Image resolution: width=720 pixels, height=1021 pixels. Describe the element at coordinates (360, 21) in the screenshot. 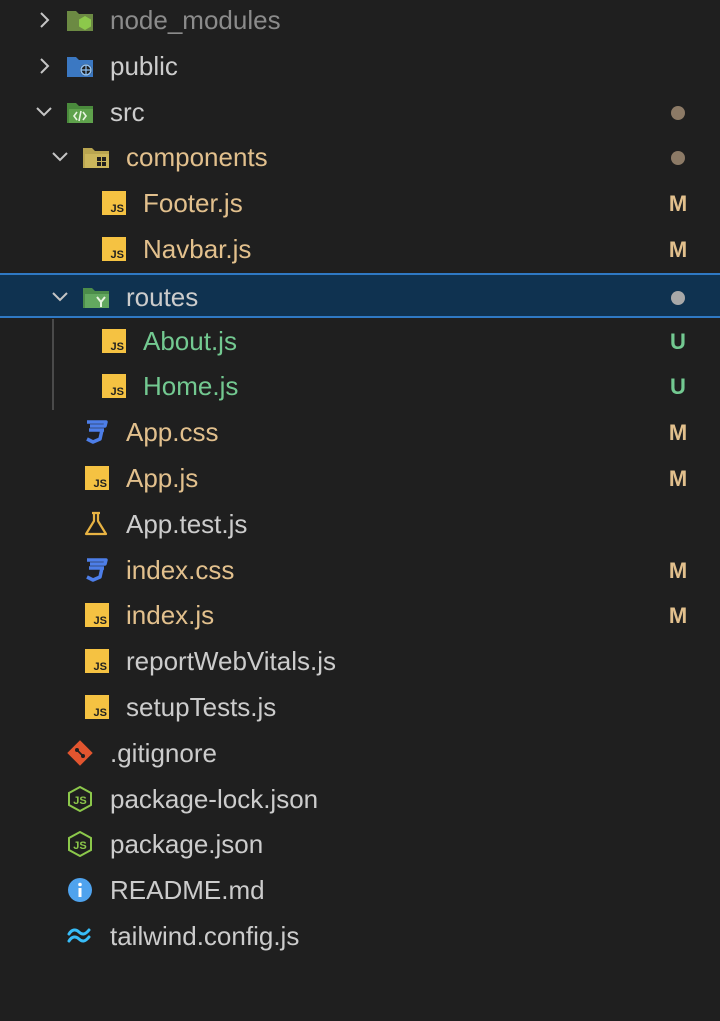

I see `folder-row-node-modules: node_modules` at that location.